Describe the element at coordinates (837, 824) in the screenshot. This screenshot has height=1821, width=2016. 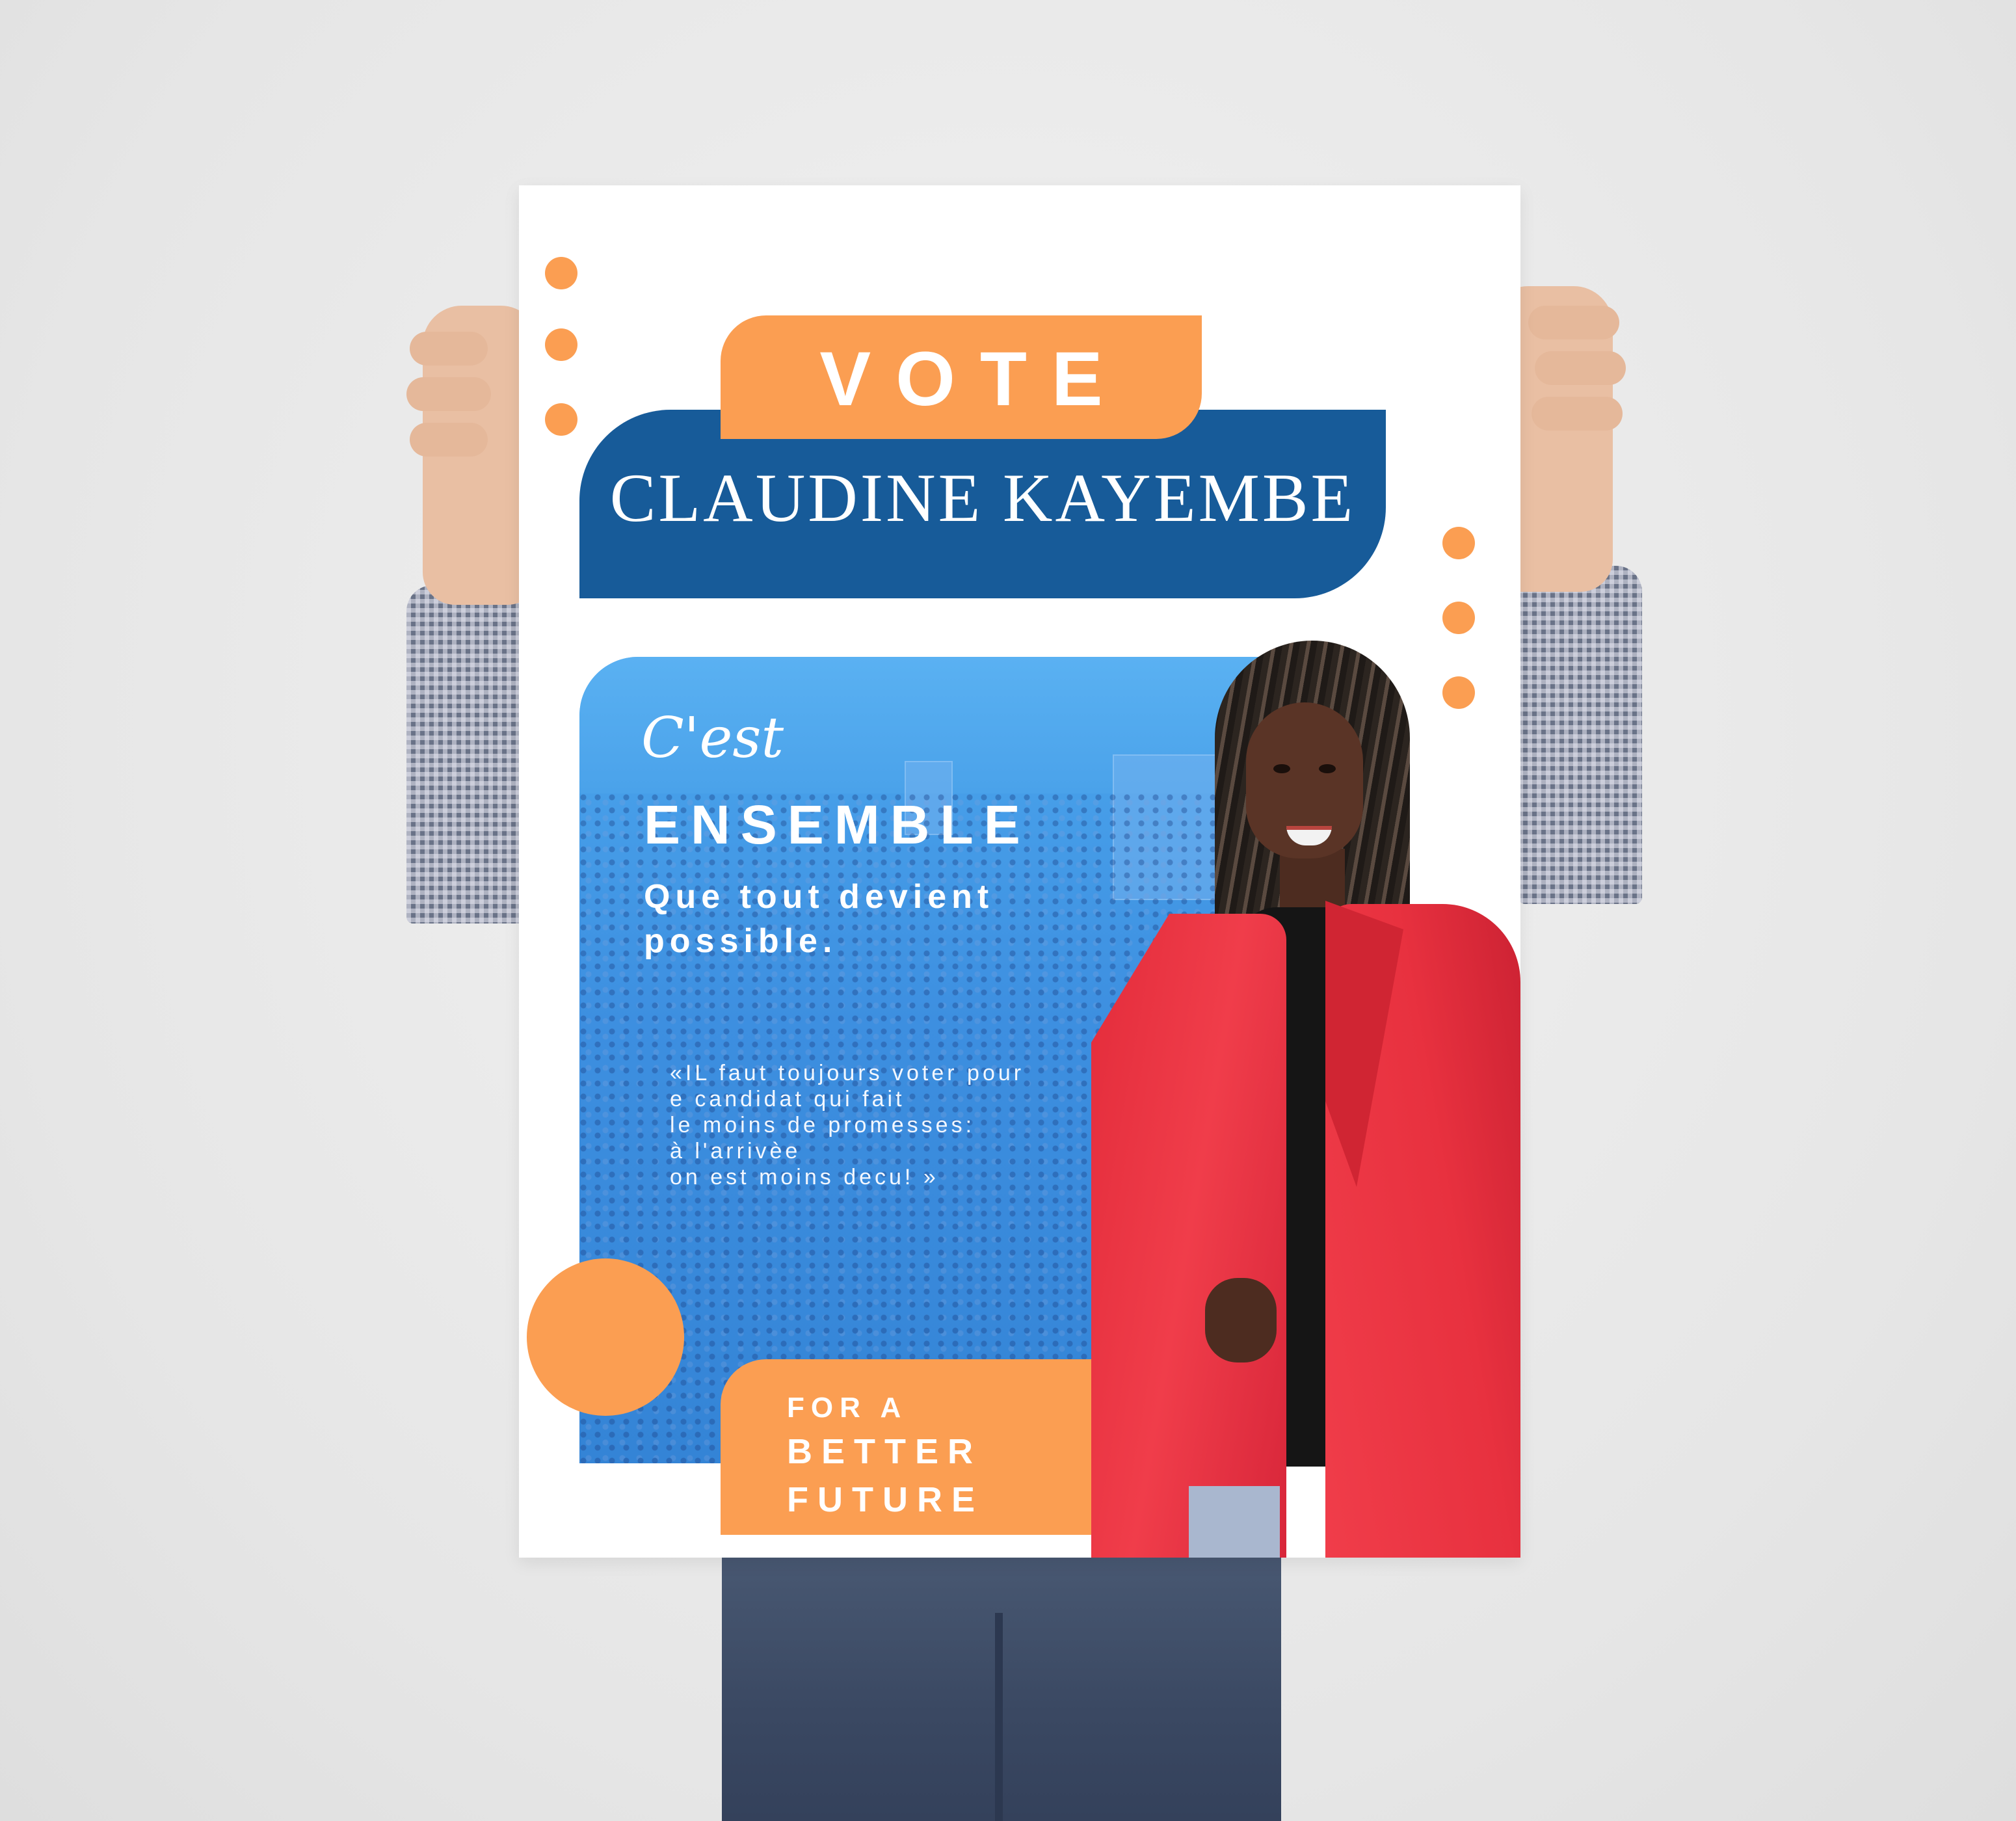
I see `ensemble-heading: ENSEMBLE` at that location.